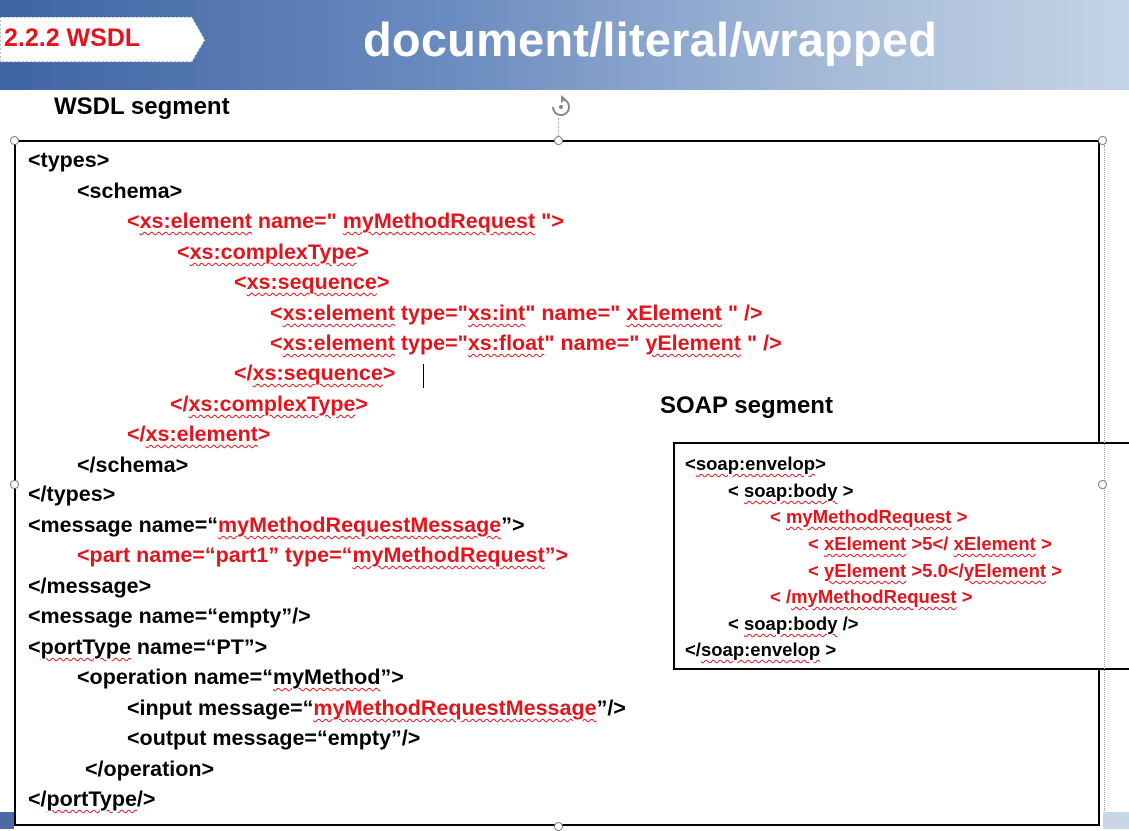 The height and width of the screenshot is (831, 1129). What do you see at coordinates (496, 313) in the screenshot?
I see `code-token: xs:int` at bounding box center [496, 313].